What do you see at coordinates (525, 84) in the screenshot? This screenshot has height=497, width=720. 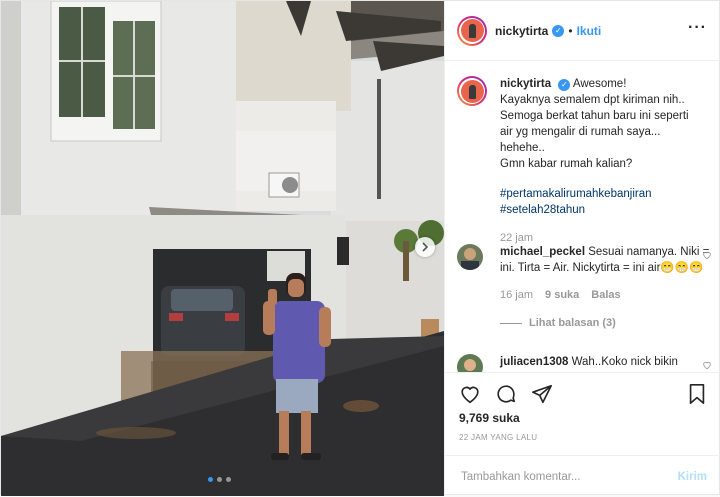 I see `caption-username: nickytirta` at bounding box center [525, 84].